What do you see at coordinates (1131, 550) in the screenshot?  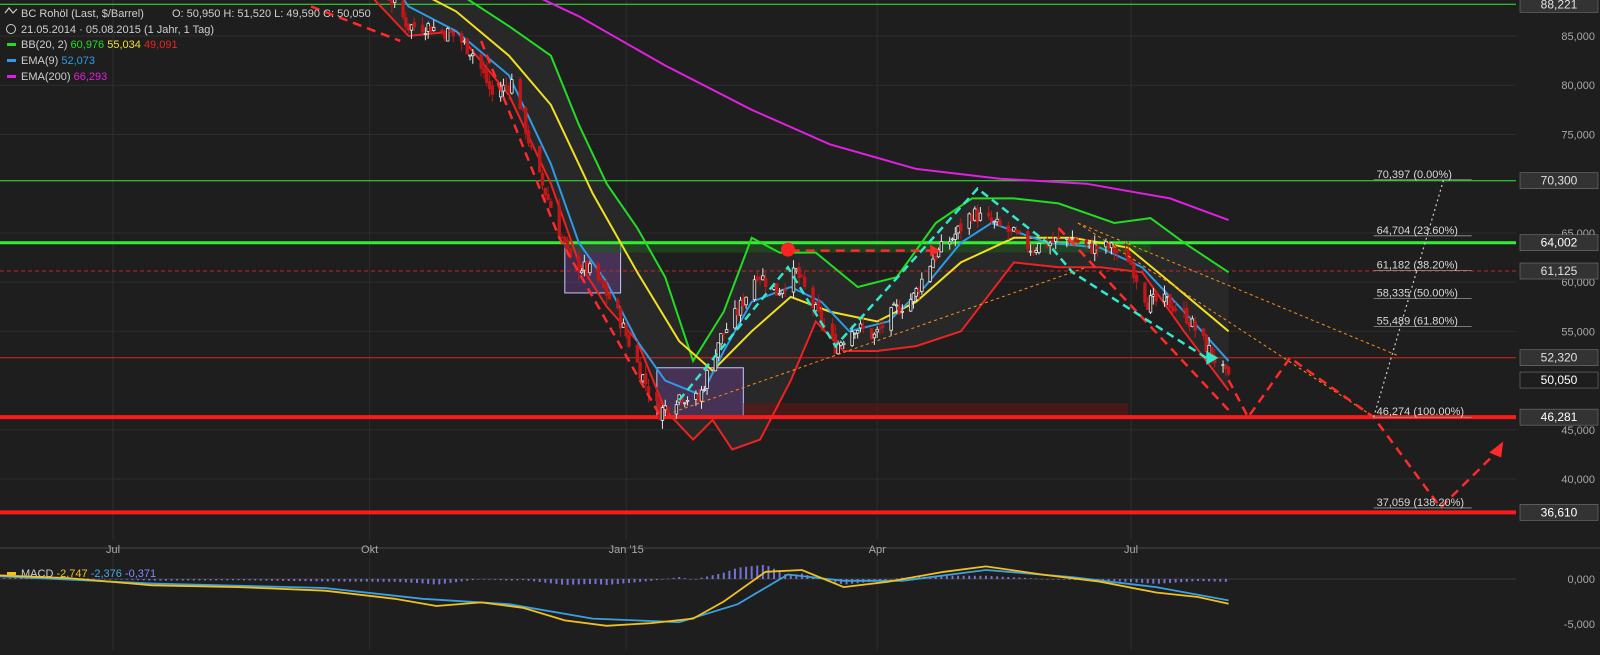 I see `x-tick-label: Jul` at bounding box center [1131, 550].